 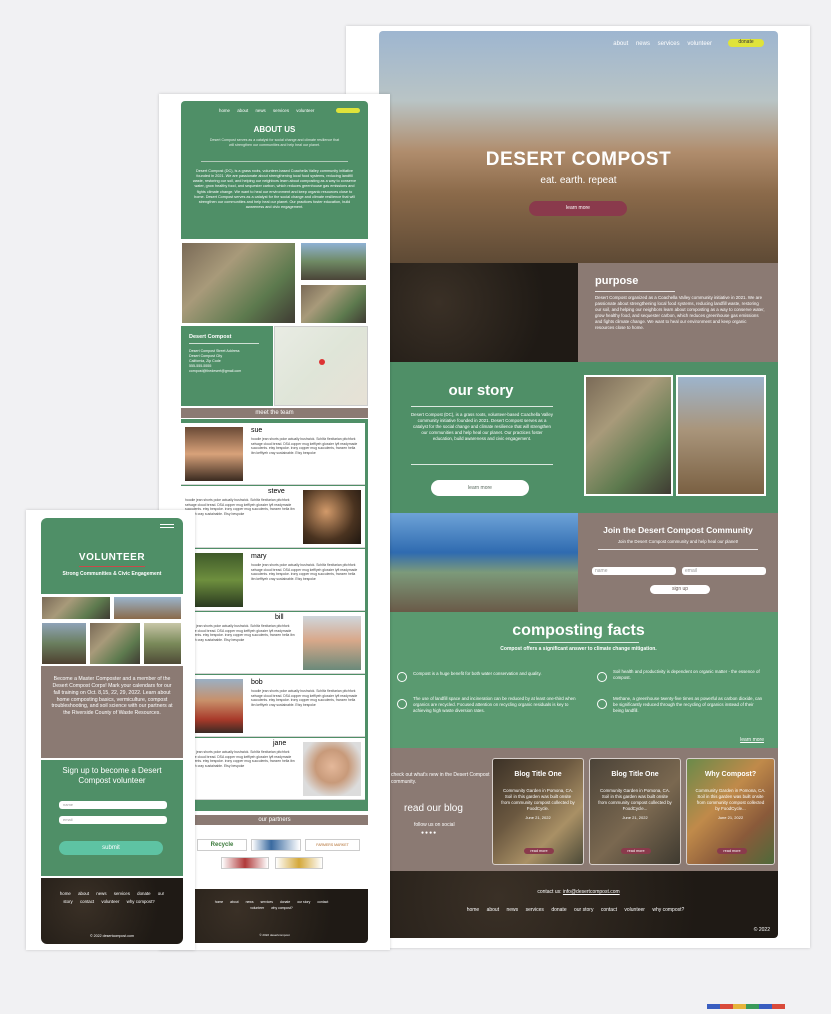 What do you see at coordinates (210, 337) in the screenshot?
I see `about-contact-heading: Desert Compost` at bounding box center [210, 337].